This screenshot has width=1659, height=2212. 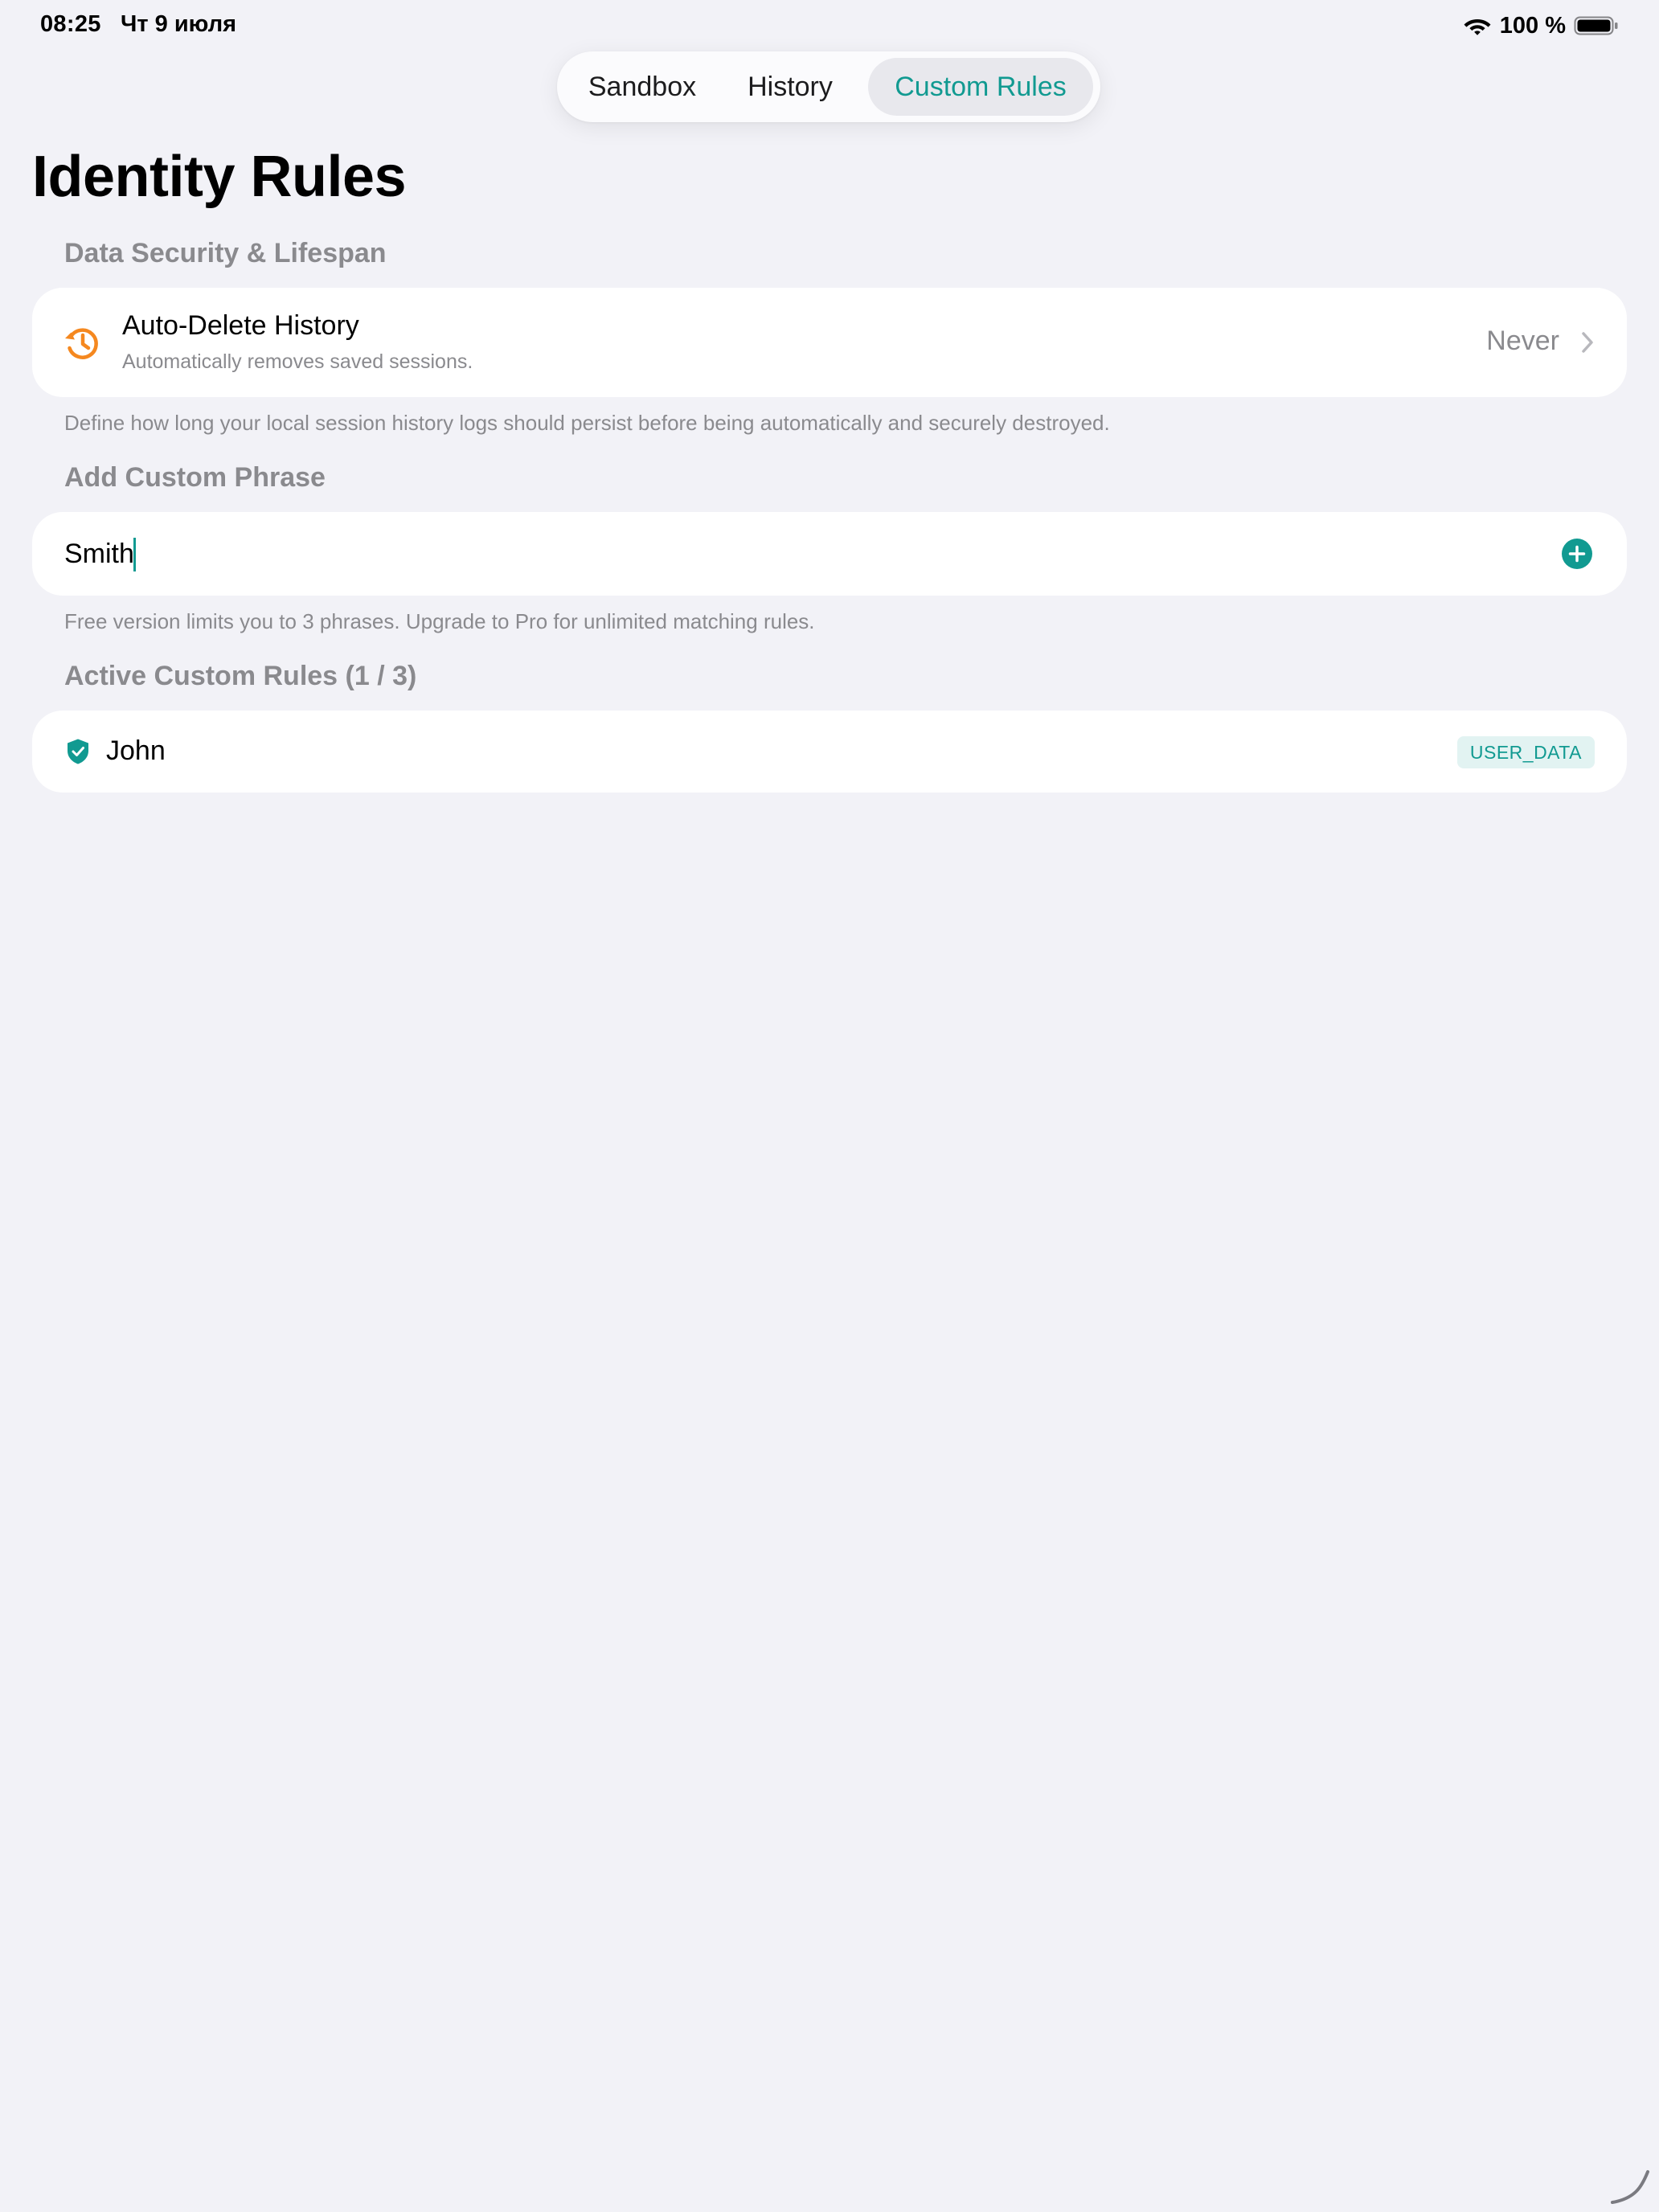 I want to click on status-indicators: 100 %, so click(x=1541, y=26).